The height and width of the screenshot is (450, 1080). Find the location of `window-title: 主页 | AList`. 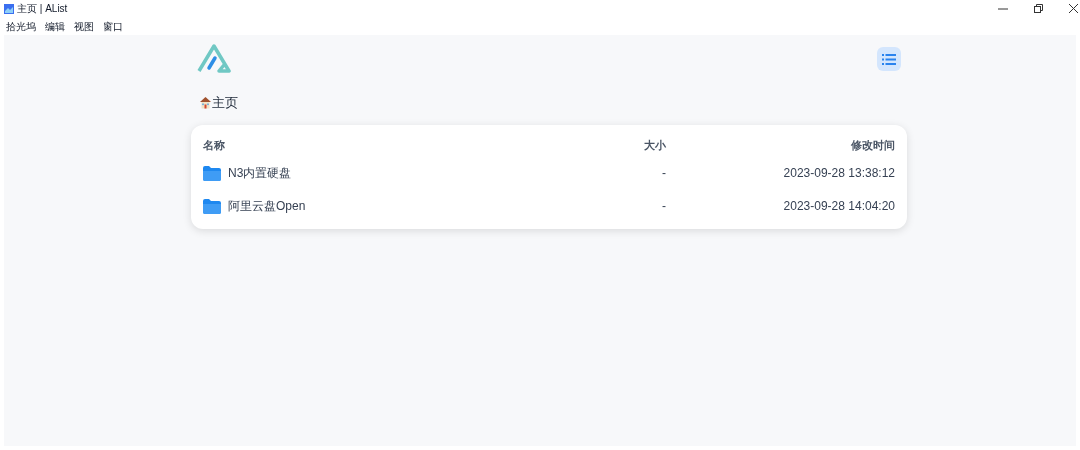

window-title: 主页 | AList is located at coordinates (42, 9).